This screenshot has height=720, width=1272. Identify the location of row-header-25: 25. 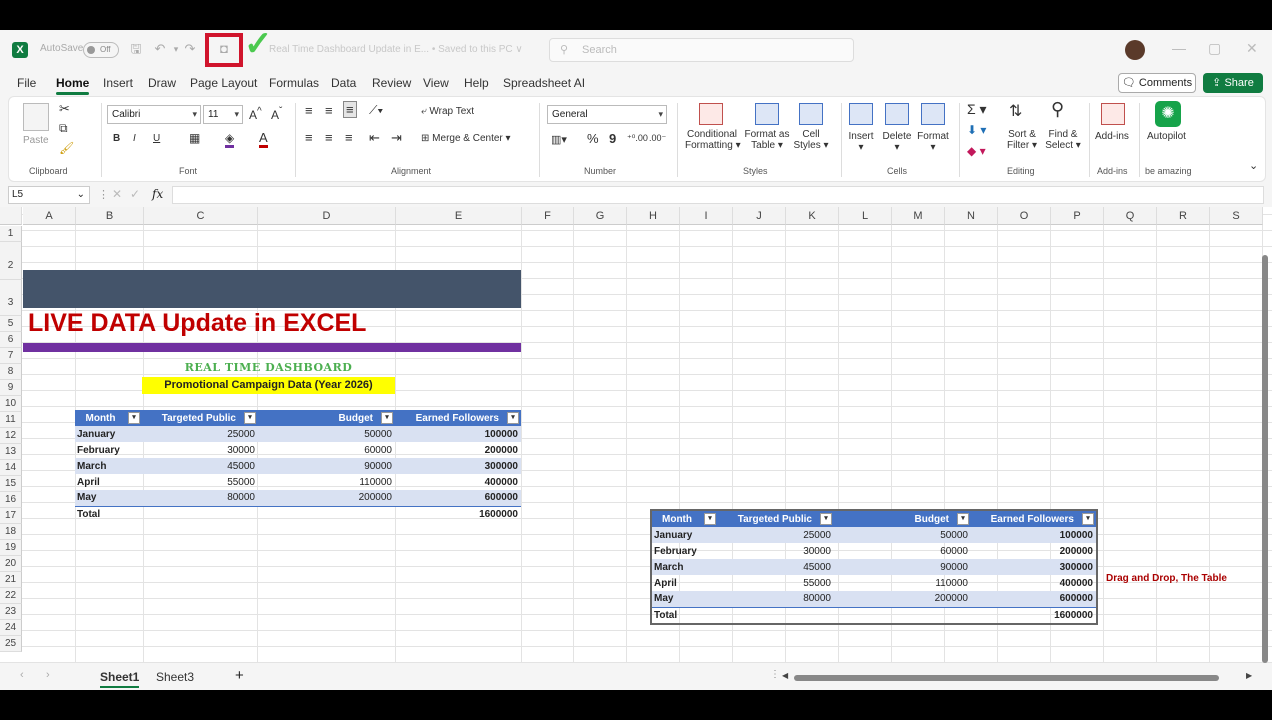
(11, 644).